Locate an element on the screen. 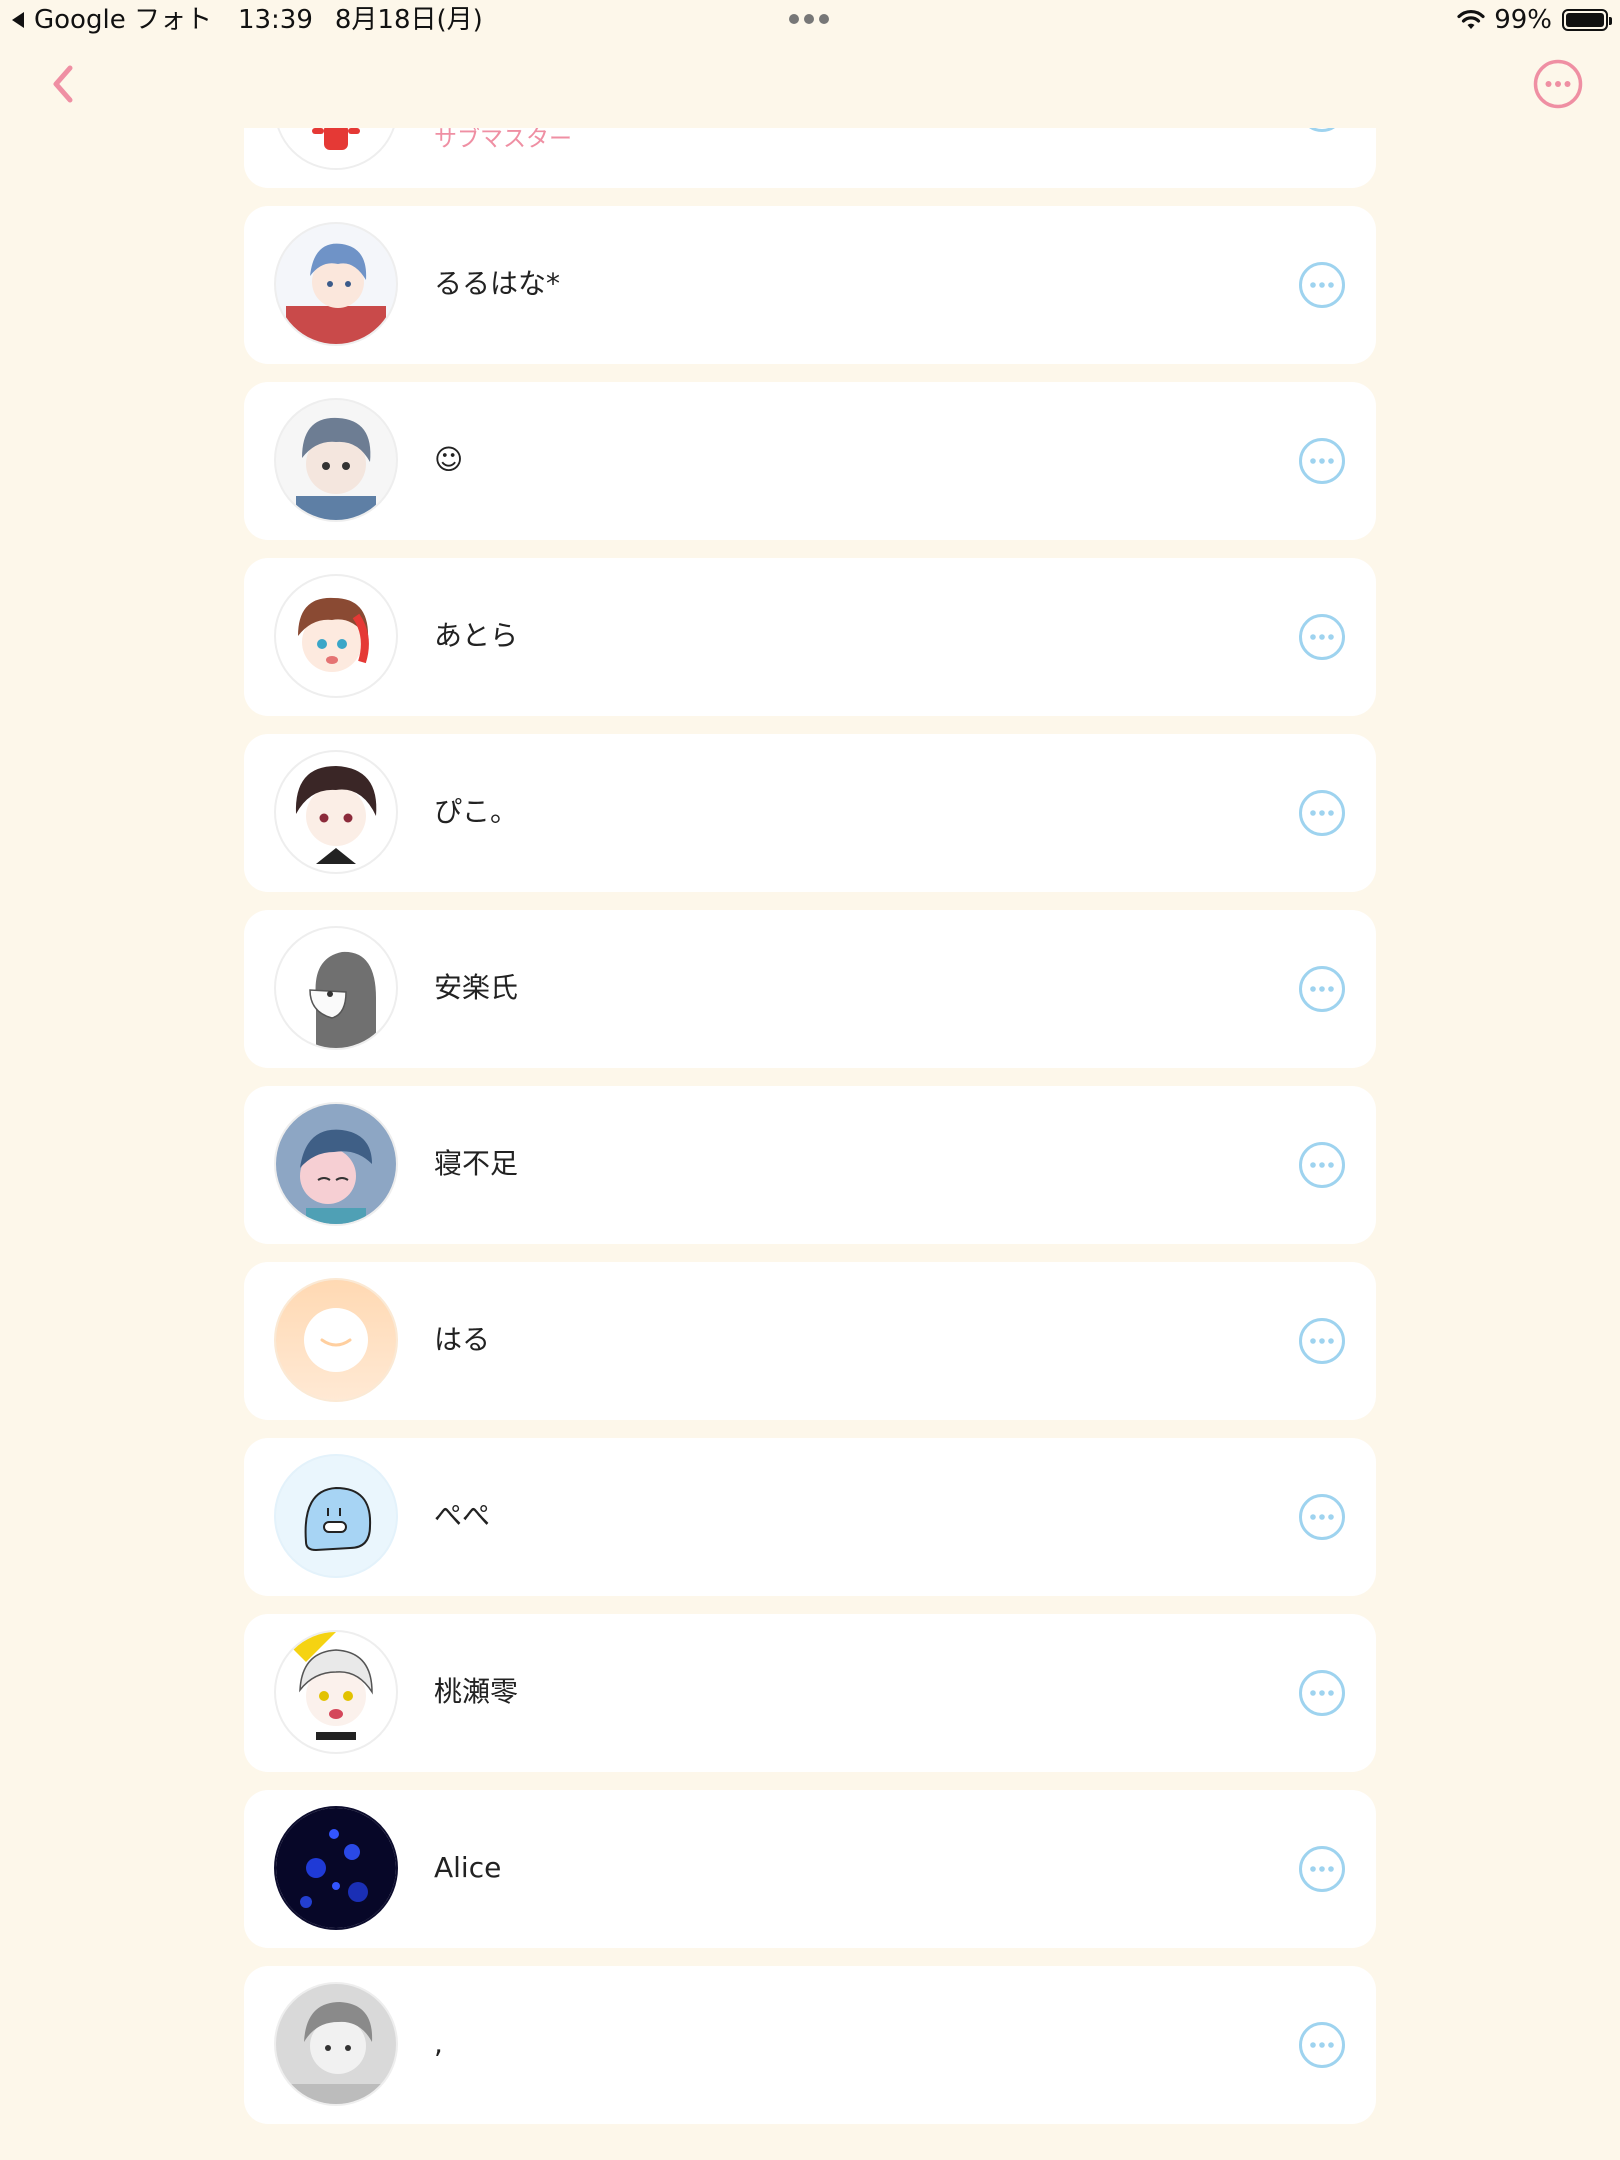 This screenshot has width=1620, height=2160. member-name: あとら is located at coordinates (476, 635).